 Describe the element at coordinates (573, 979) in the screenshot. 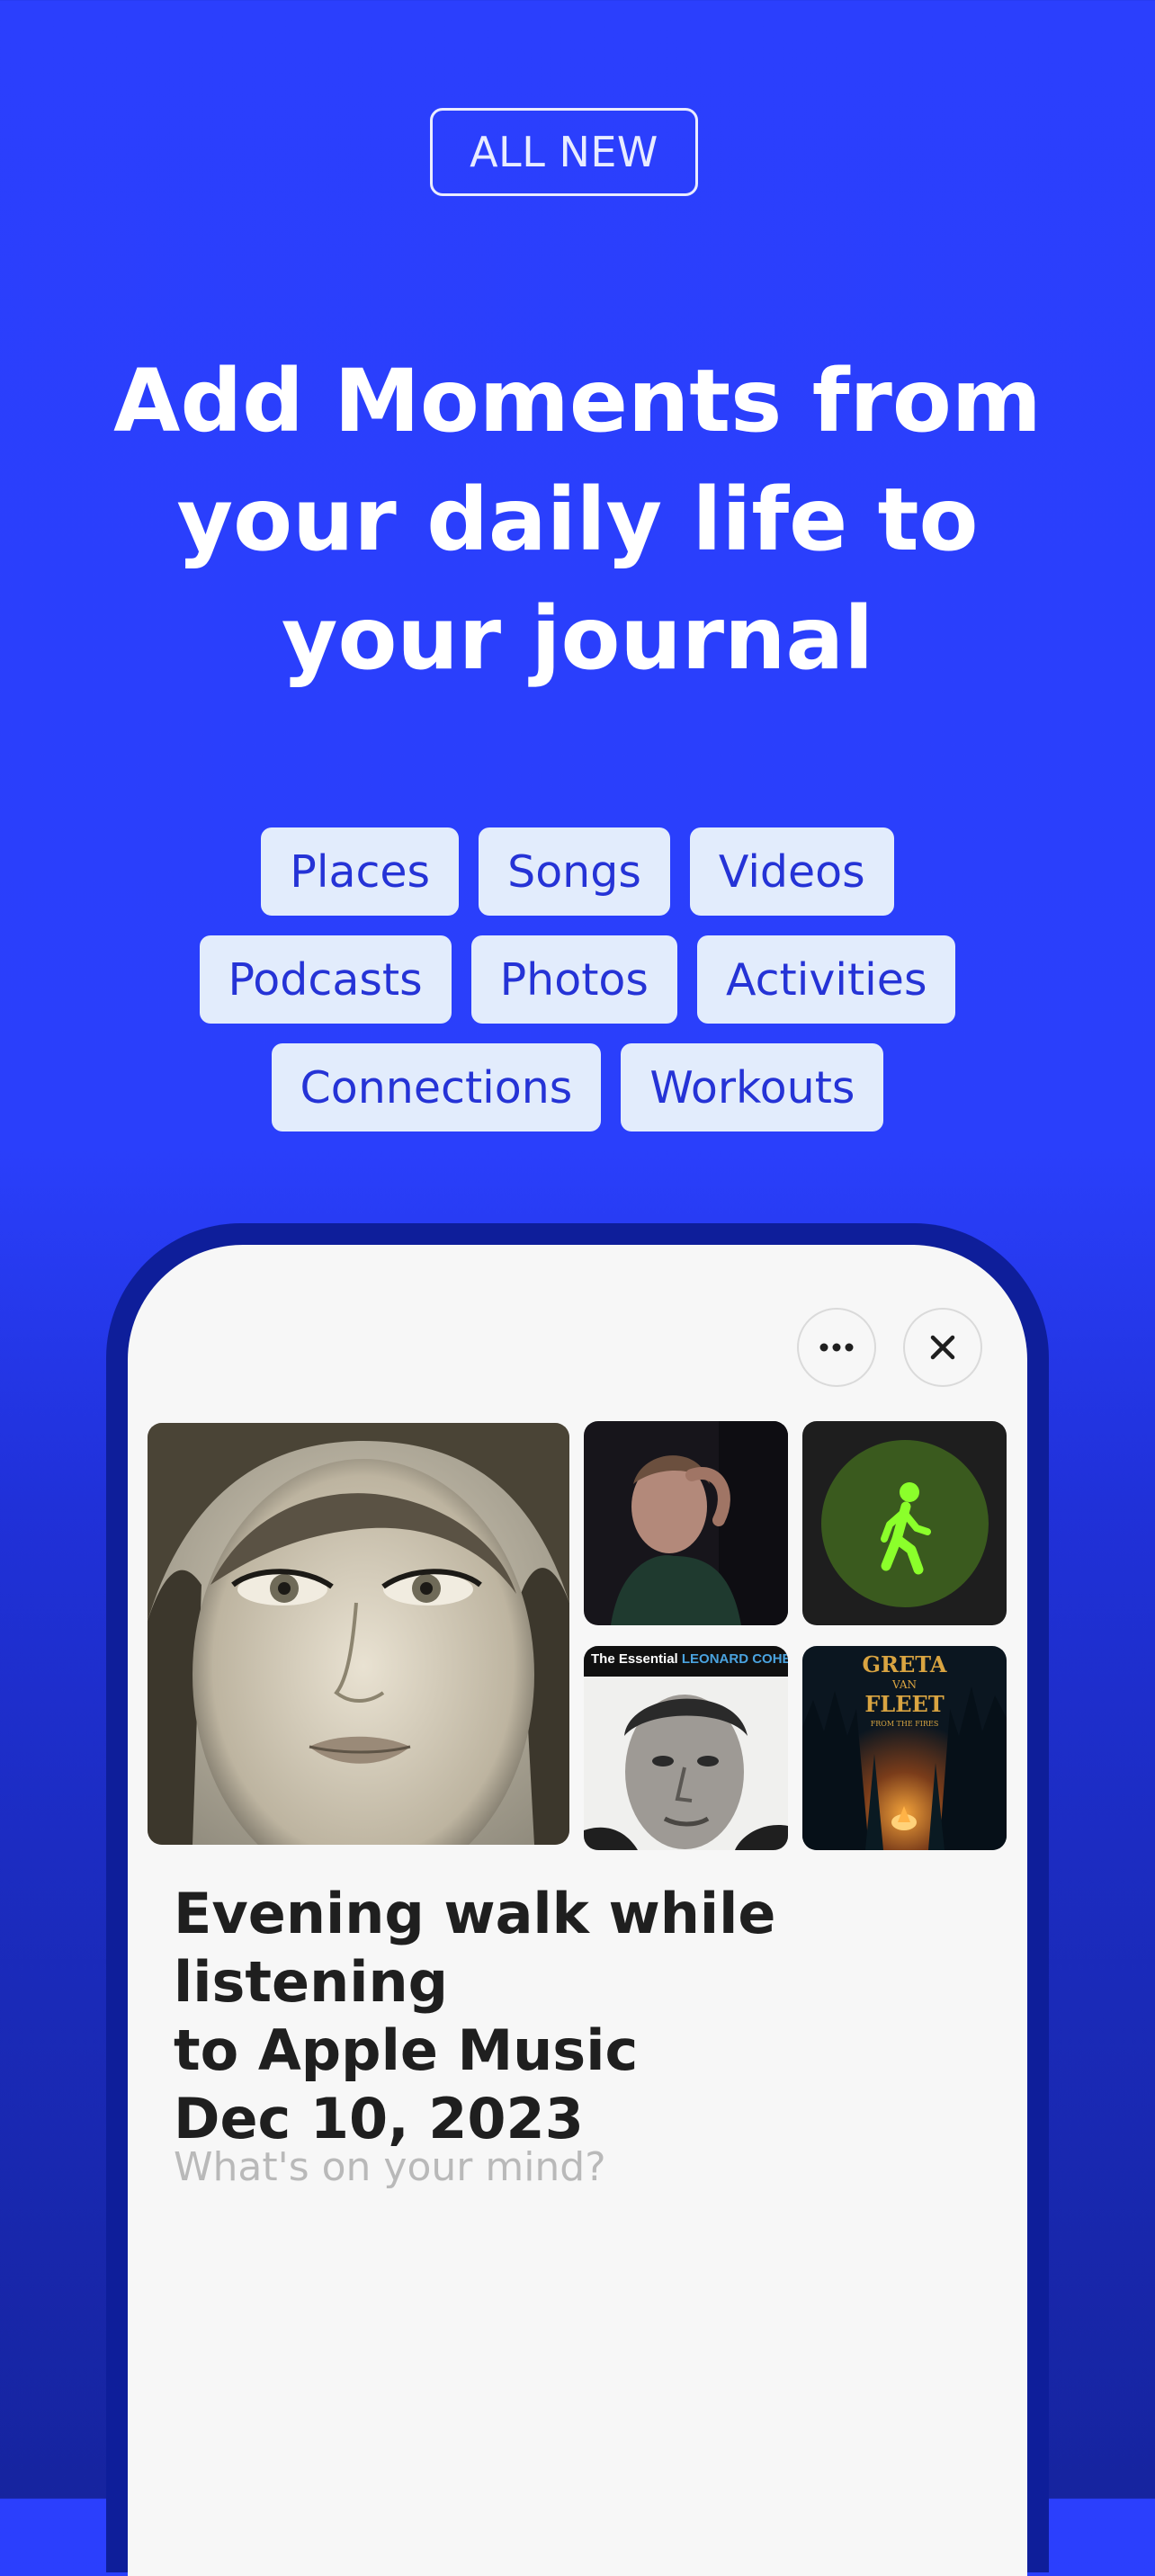

I see `chip-photos: Photos` at that location.